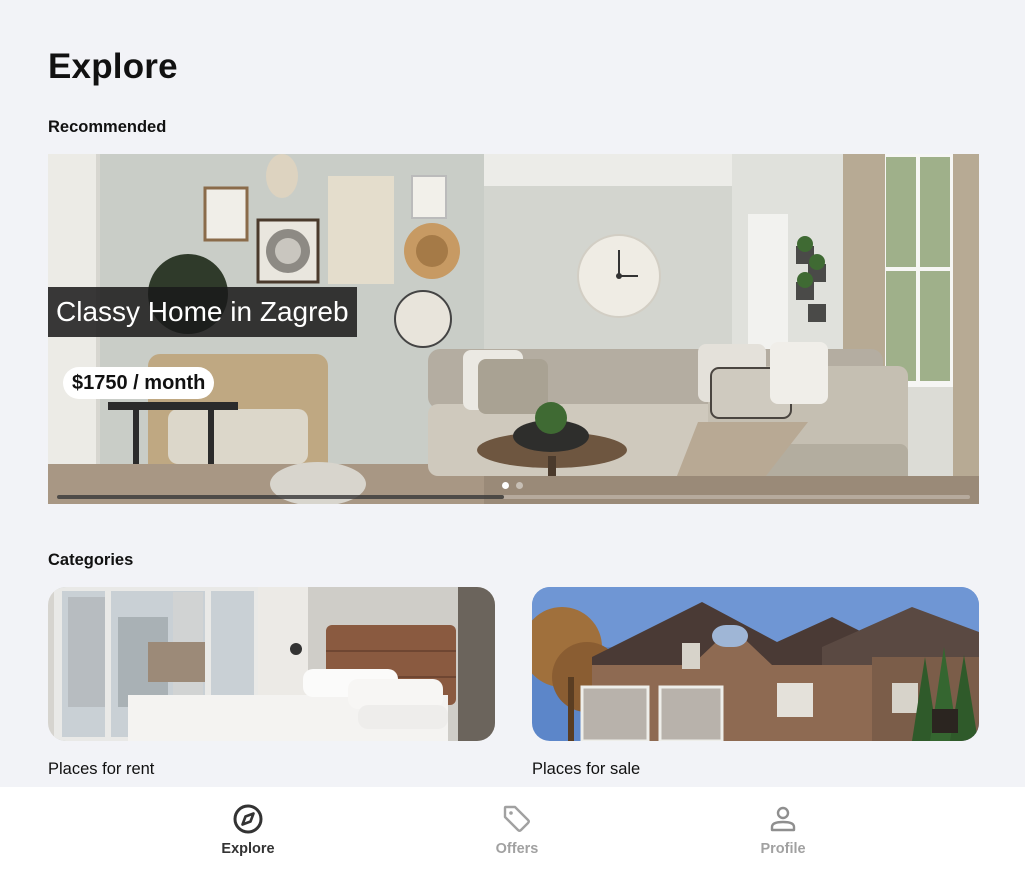 The width and height of the screenshot is (1025, 870). I want to click on carousel-dots, so click(512, 485).